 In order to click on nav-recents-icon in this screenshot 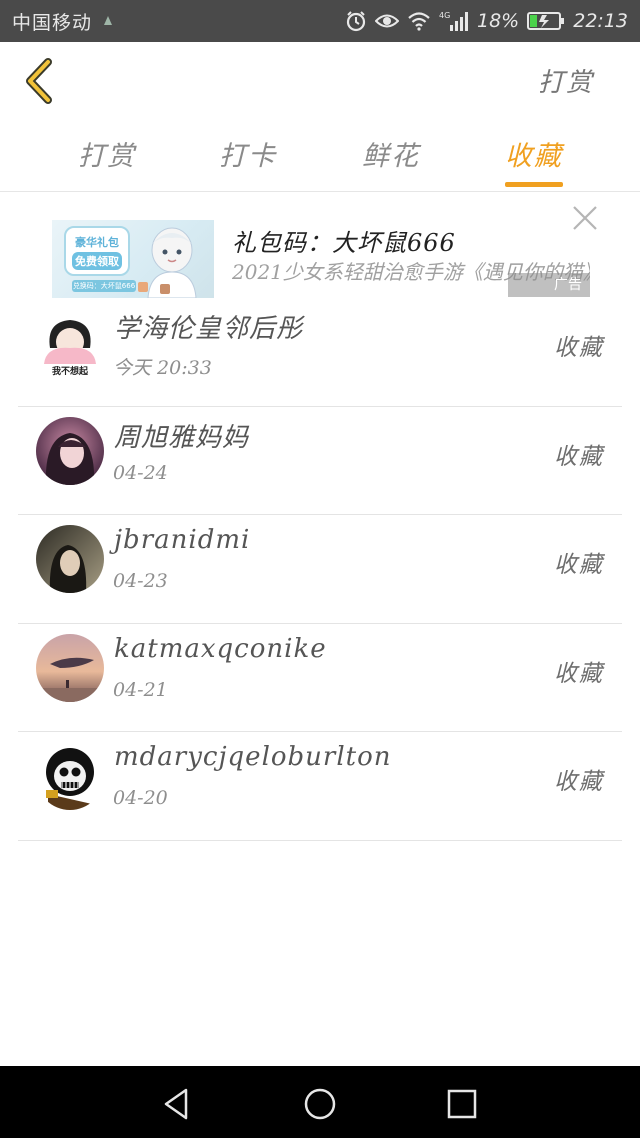, I will do `click(462, 1104)`.